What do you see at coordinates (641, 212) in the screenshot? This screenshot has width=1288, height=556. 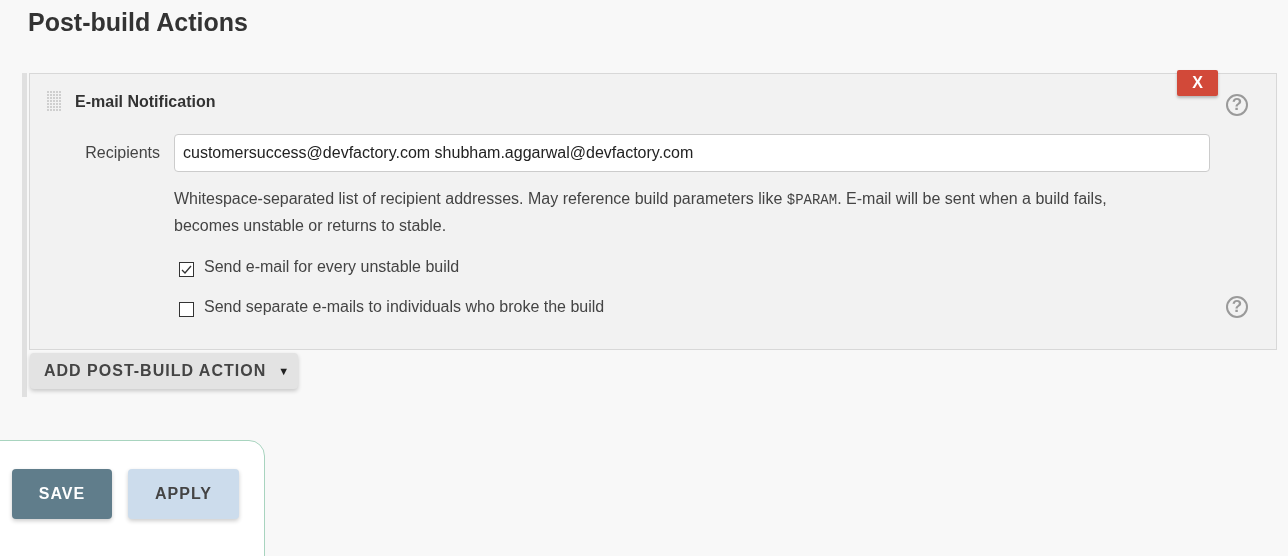 I see `help-text: Whitespace-separated list of recipient addresses. May reference build parameters like $PARAM. E-mail will be sent when a build fails, becomes unstable or returns to stable.` at bounding box center [641, 212].